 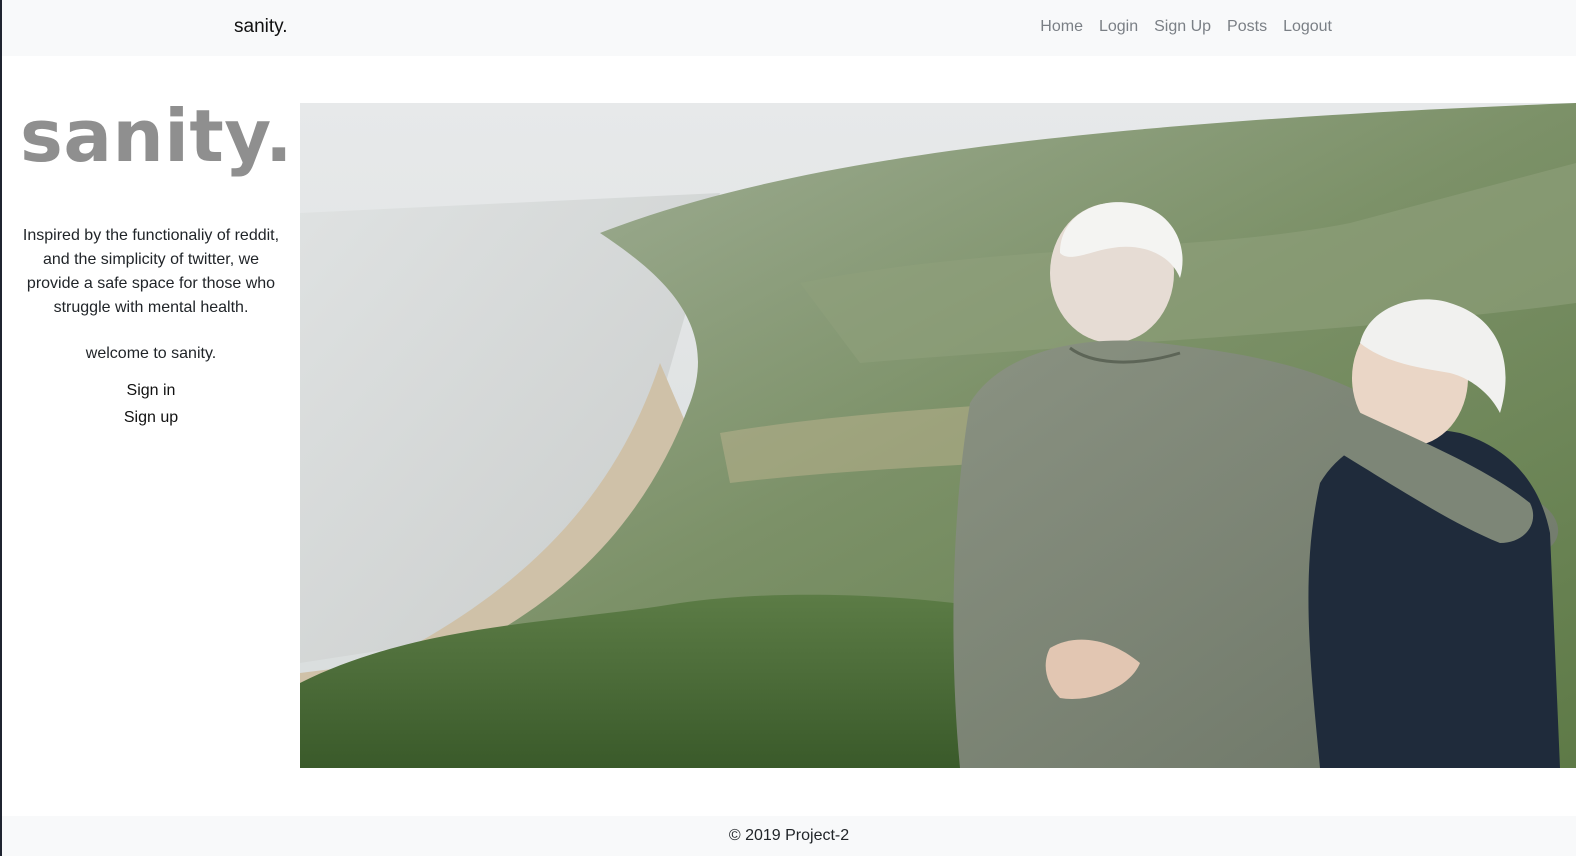 I want to click on nav-signup-link: Sign Up, so click(x=1182, y=27).